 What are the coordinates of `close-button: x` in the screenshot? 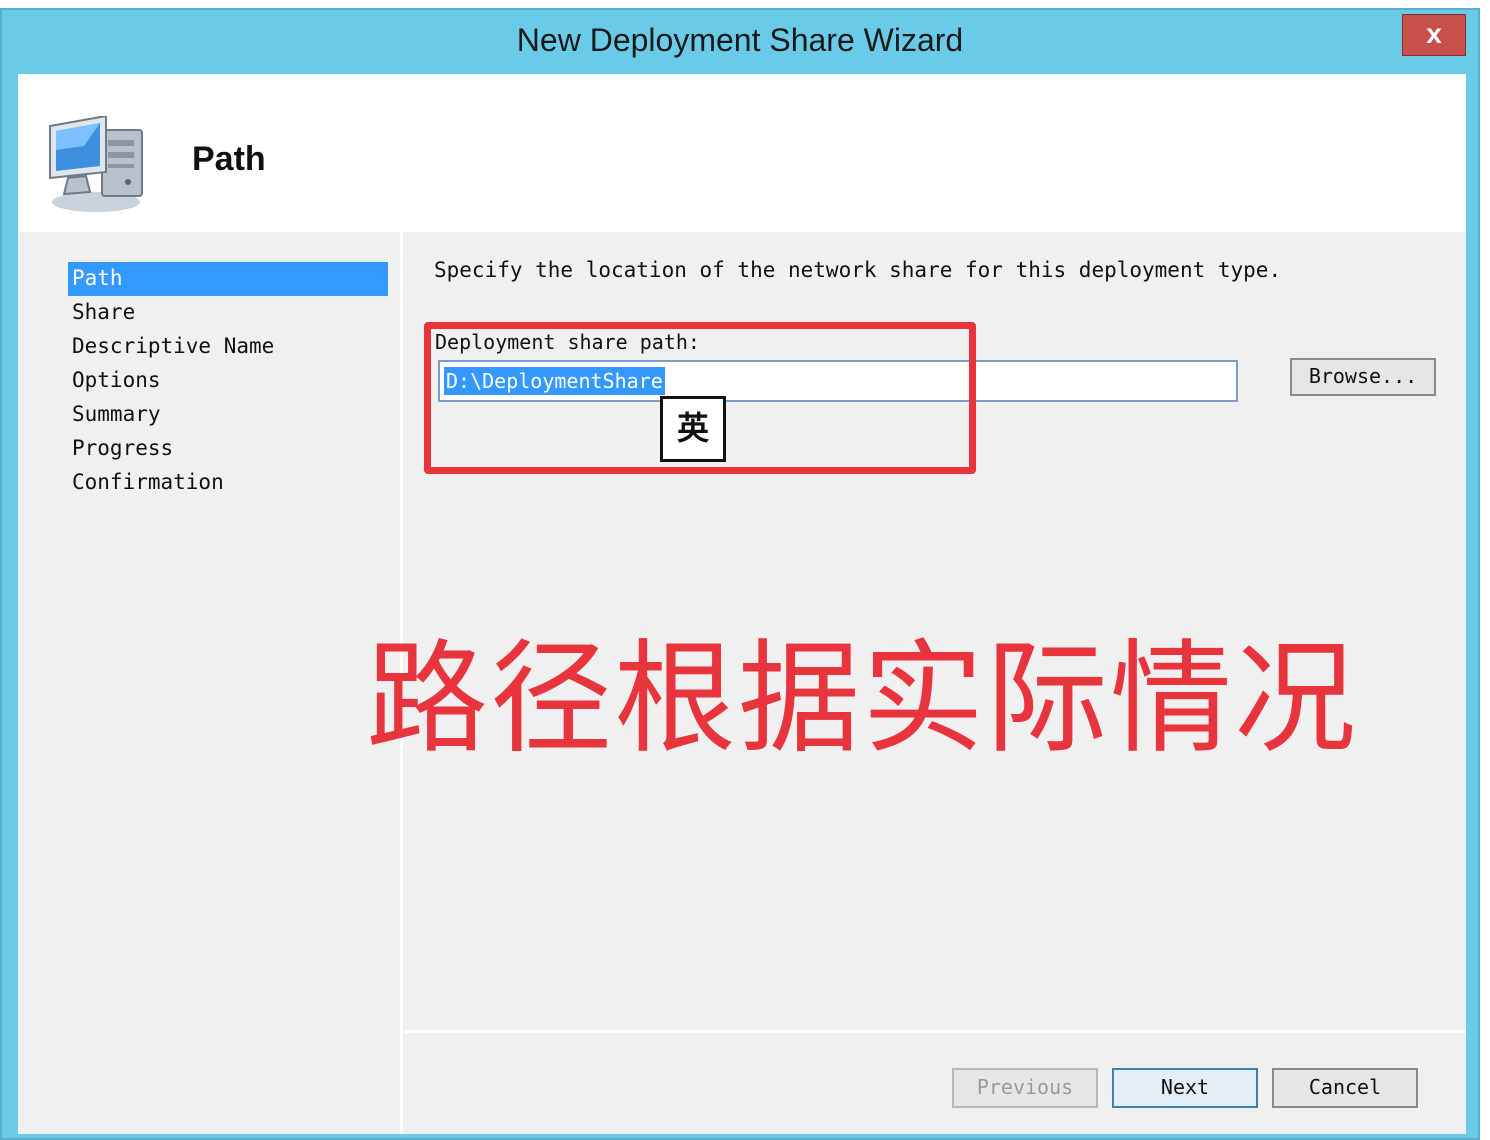 It's located at (1434, 35).